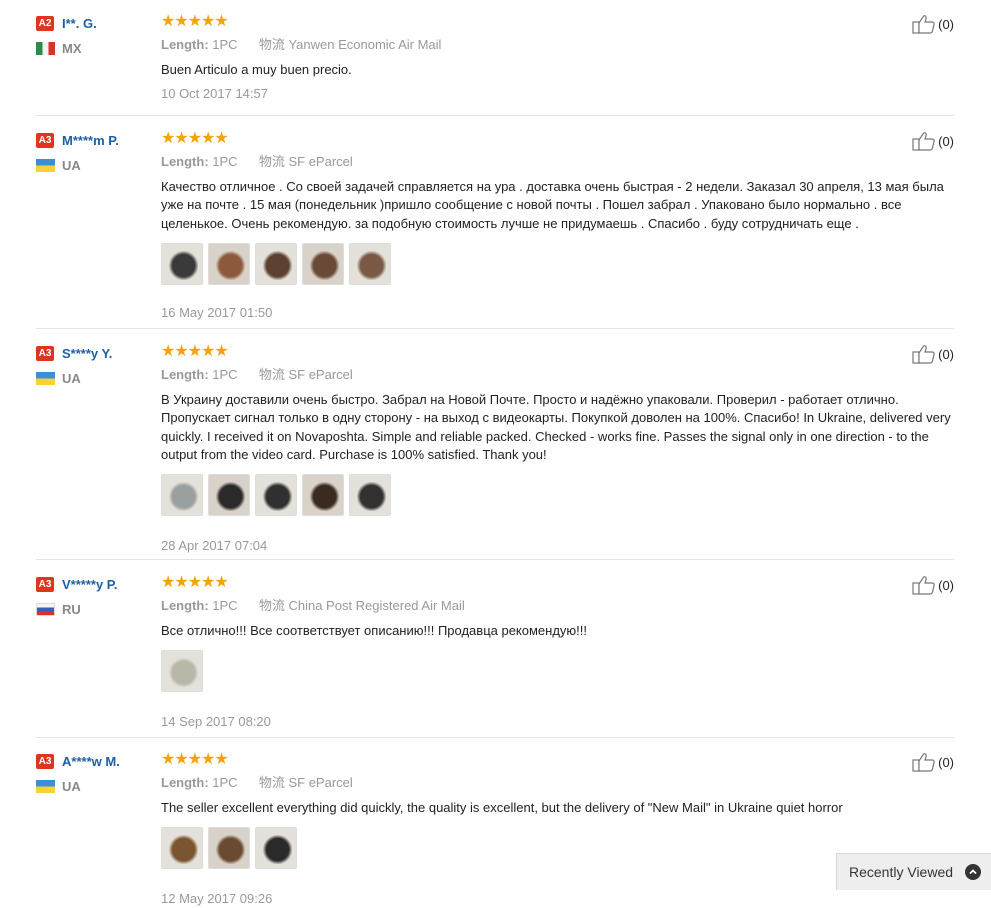 The width and height of the screenshot is (991, 908). Describe the element at coordinates (376, 605) in the screenshot. I see `shipping-method: China Post Registered Air Mail` at that location.